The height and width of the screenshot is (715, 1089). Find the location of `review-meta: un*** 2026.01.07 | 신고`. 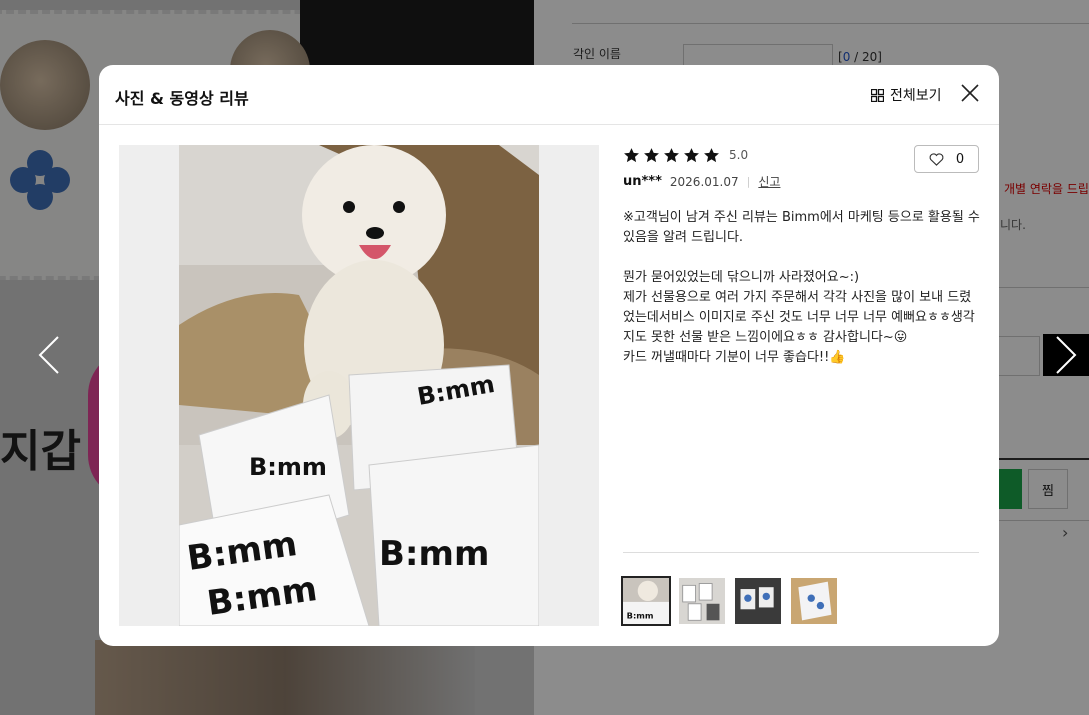

review-meta: un*** 2026.01.07 | 신고 is located at coordinates (801, 181).